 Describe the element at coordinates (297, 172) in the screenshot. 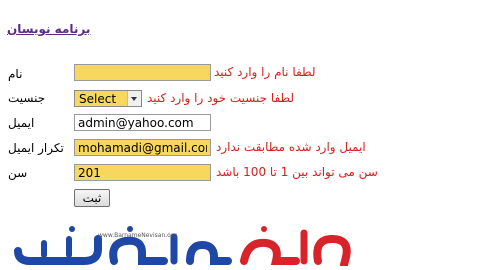

I see `age-error: سن می تواند بین 1 تا 100 باشد` at that location.